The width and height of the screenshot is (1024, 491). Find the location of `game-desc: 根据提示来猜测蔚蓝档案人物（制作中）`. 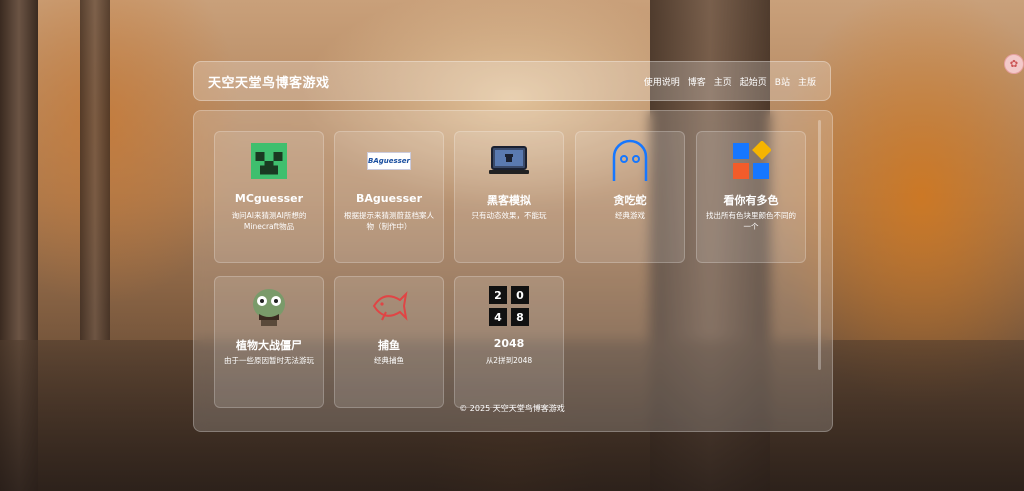

game-desc: 根据提示来猜测蔚蓝档案人物（制作中） is located at coordinates (389, 221).